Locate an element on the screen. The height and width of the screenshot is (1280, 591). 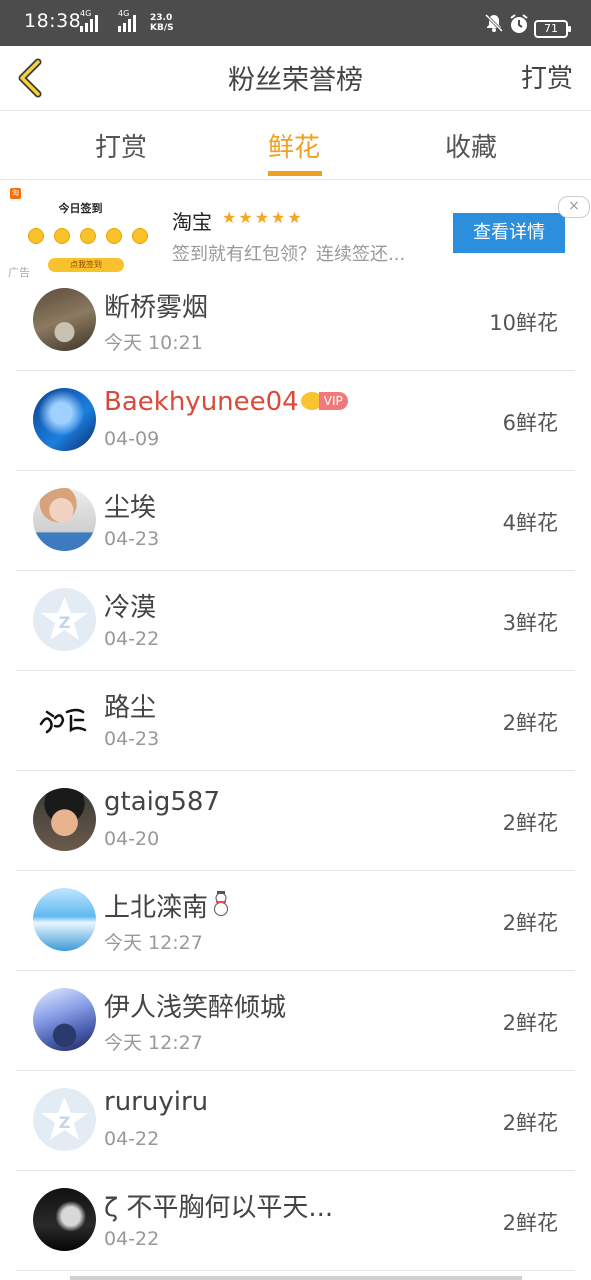
ad-thumbnail: 淘 今日签到 点我签到 is located at coordinates (80, 229).